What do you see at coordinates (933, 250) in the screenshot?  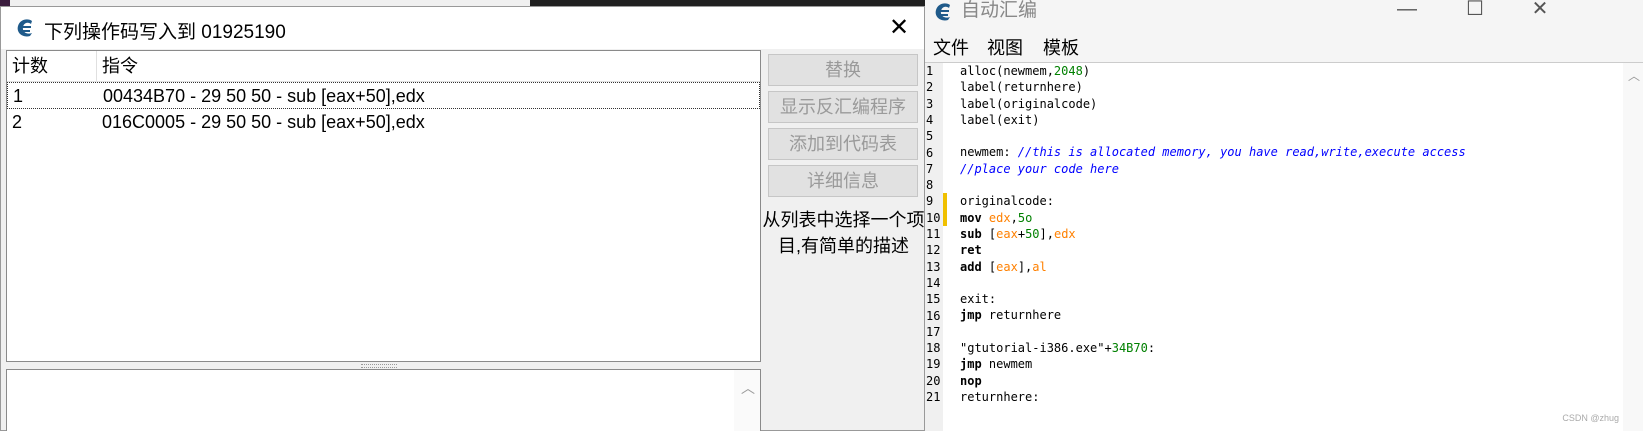 I see `line-number: 12` at bounding box center [933, 250].